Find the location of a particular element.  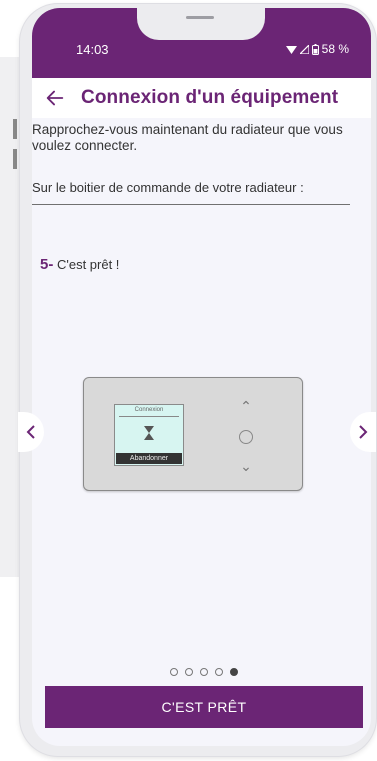

step-number: 5- is located at coordinates (47, 264).